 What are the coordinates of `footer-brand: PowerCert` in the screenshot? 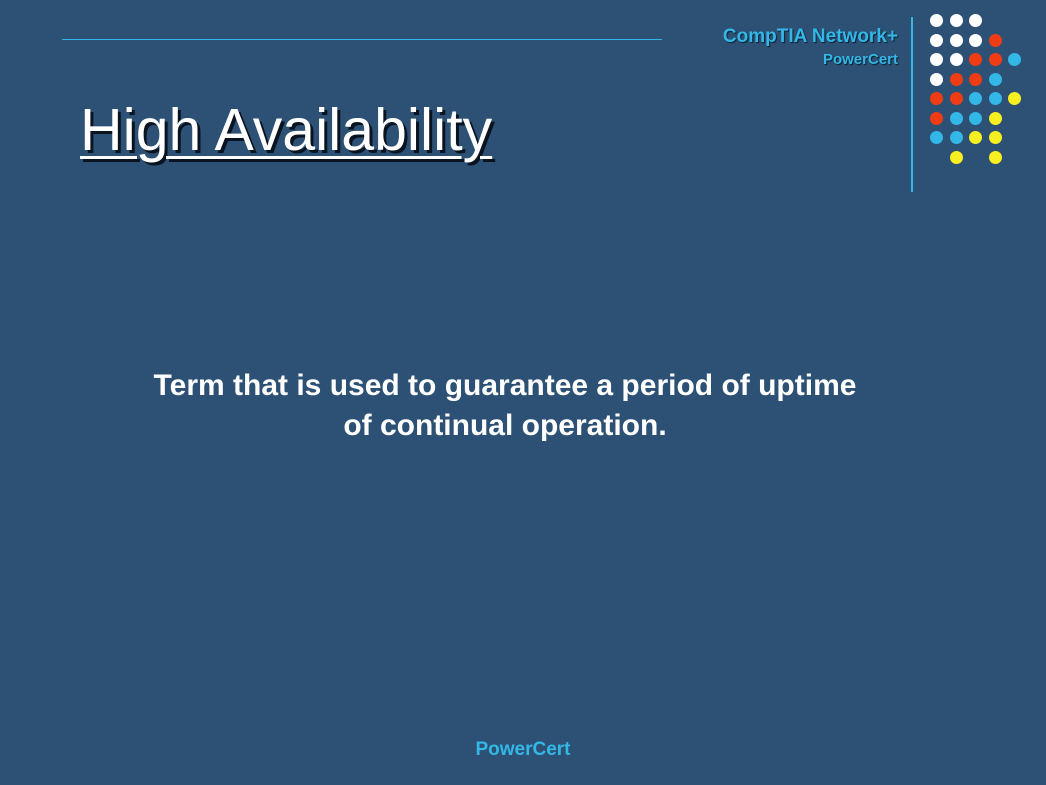 It's located at (523, 749).